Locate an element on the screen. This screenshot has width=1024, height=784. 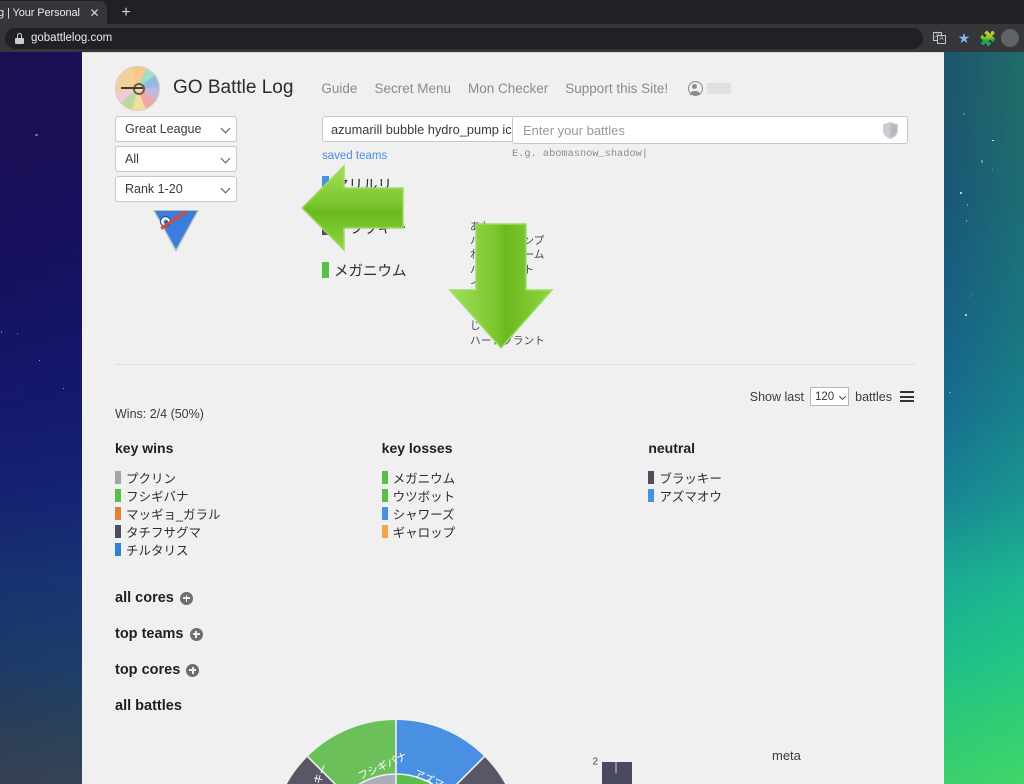
accordion-top-cores: top cores is located at coordinates (159, 670).